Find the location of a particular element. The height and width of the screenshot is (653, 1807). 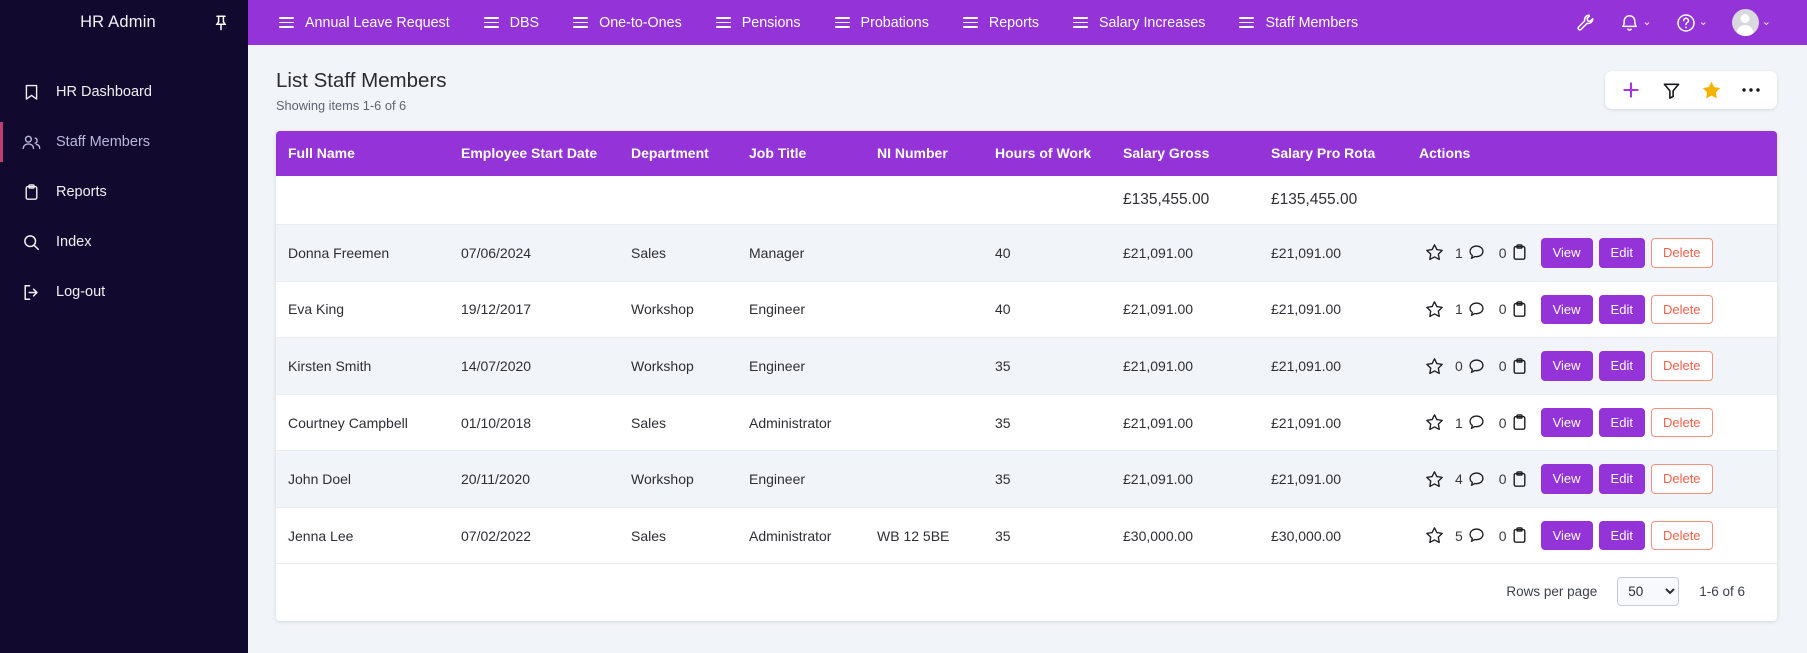

column-header-salary-pro-rota: Salary Pro Rota is located at coordinates (1335, 153).